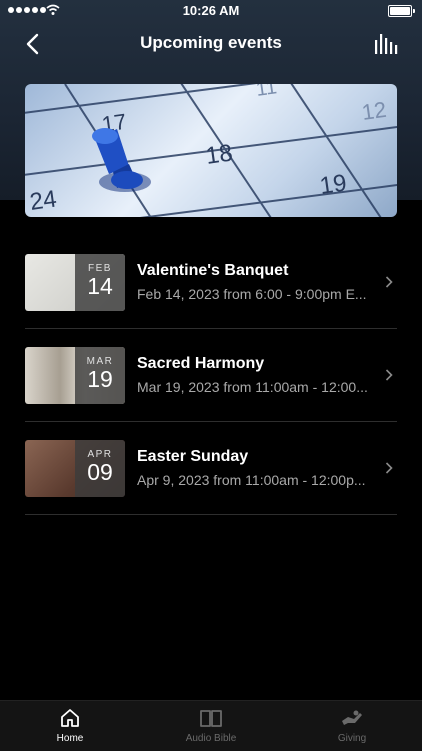  Describe the element at coordinates (374, 111) in the screenshot. I see `calendar-number-12: 12` at that location.